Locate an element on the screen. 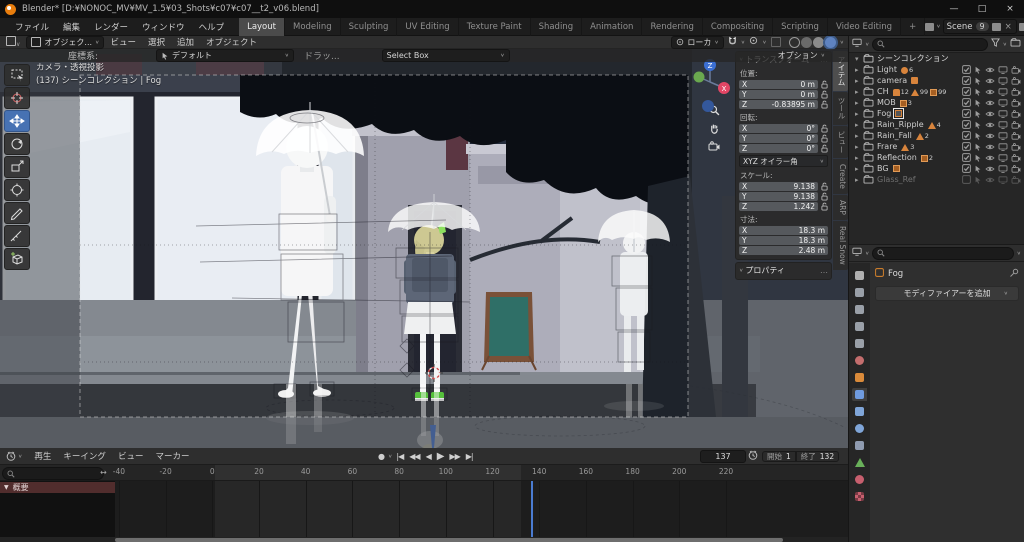 Image resolution: width=1024 pixels, height=542 pixels. camera-view-icon is located at coordinates (714, 146).